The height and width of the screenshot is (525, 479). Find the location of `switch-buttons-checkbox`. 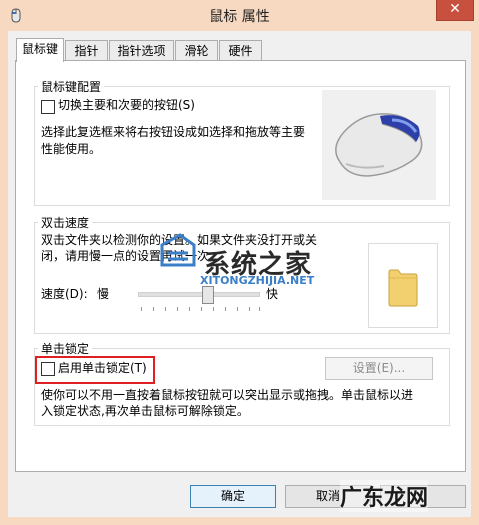

switch-buttons-checkbox is located at coordinates (48, 107).